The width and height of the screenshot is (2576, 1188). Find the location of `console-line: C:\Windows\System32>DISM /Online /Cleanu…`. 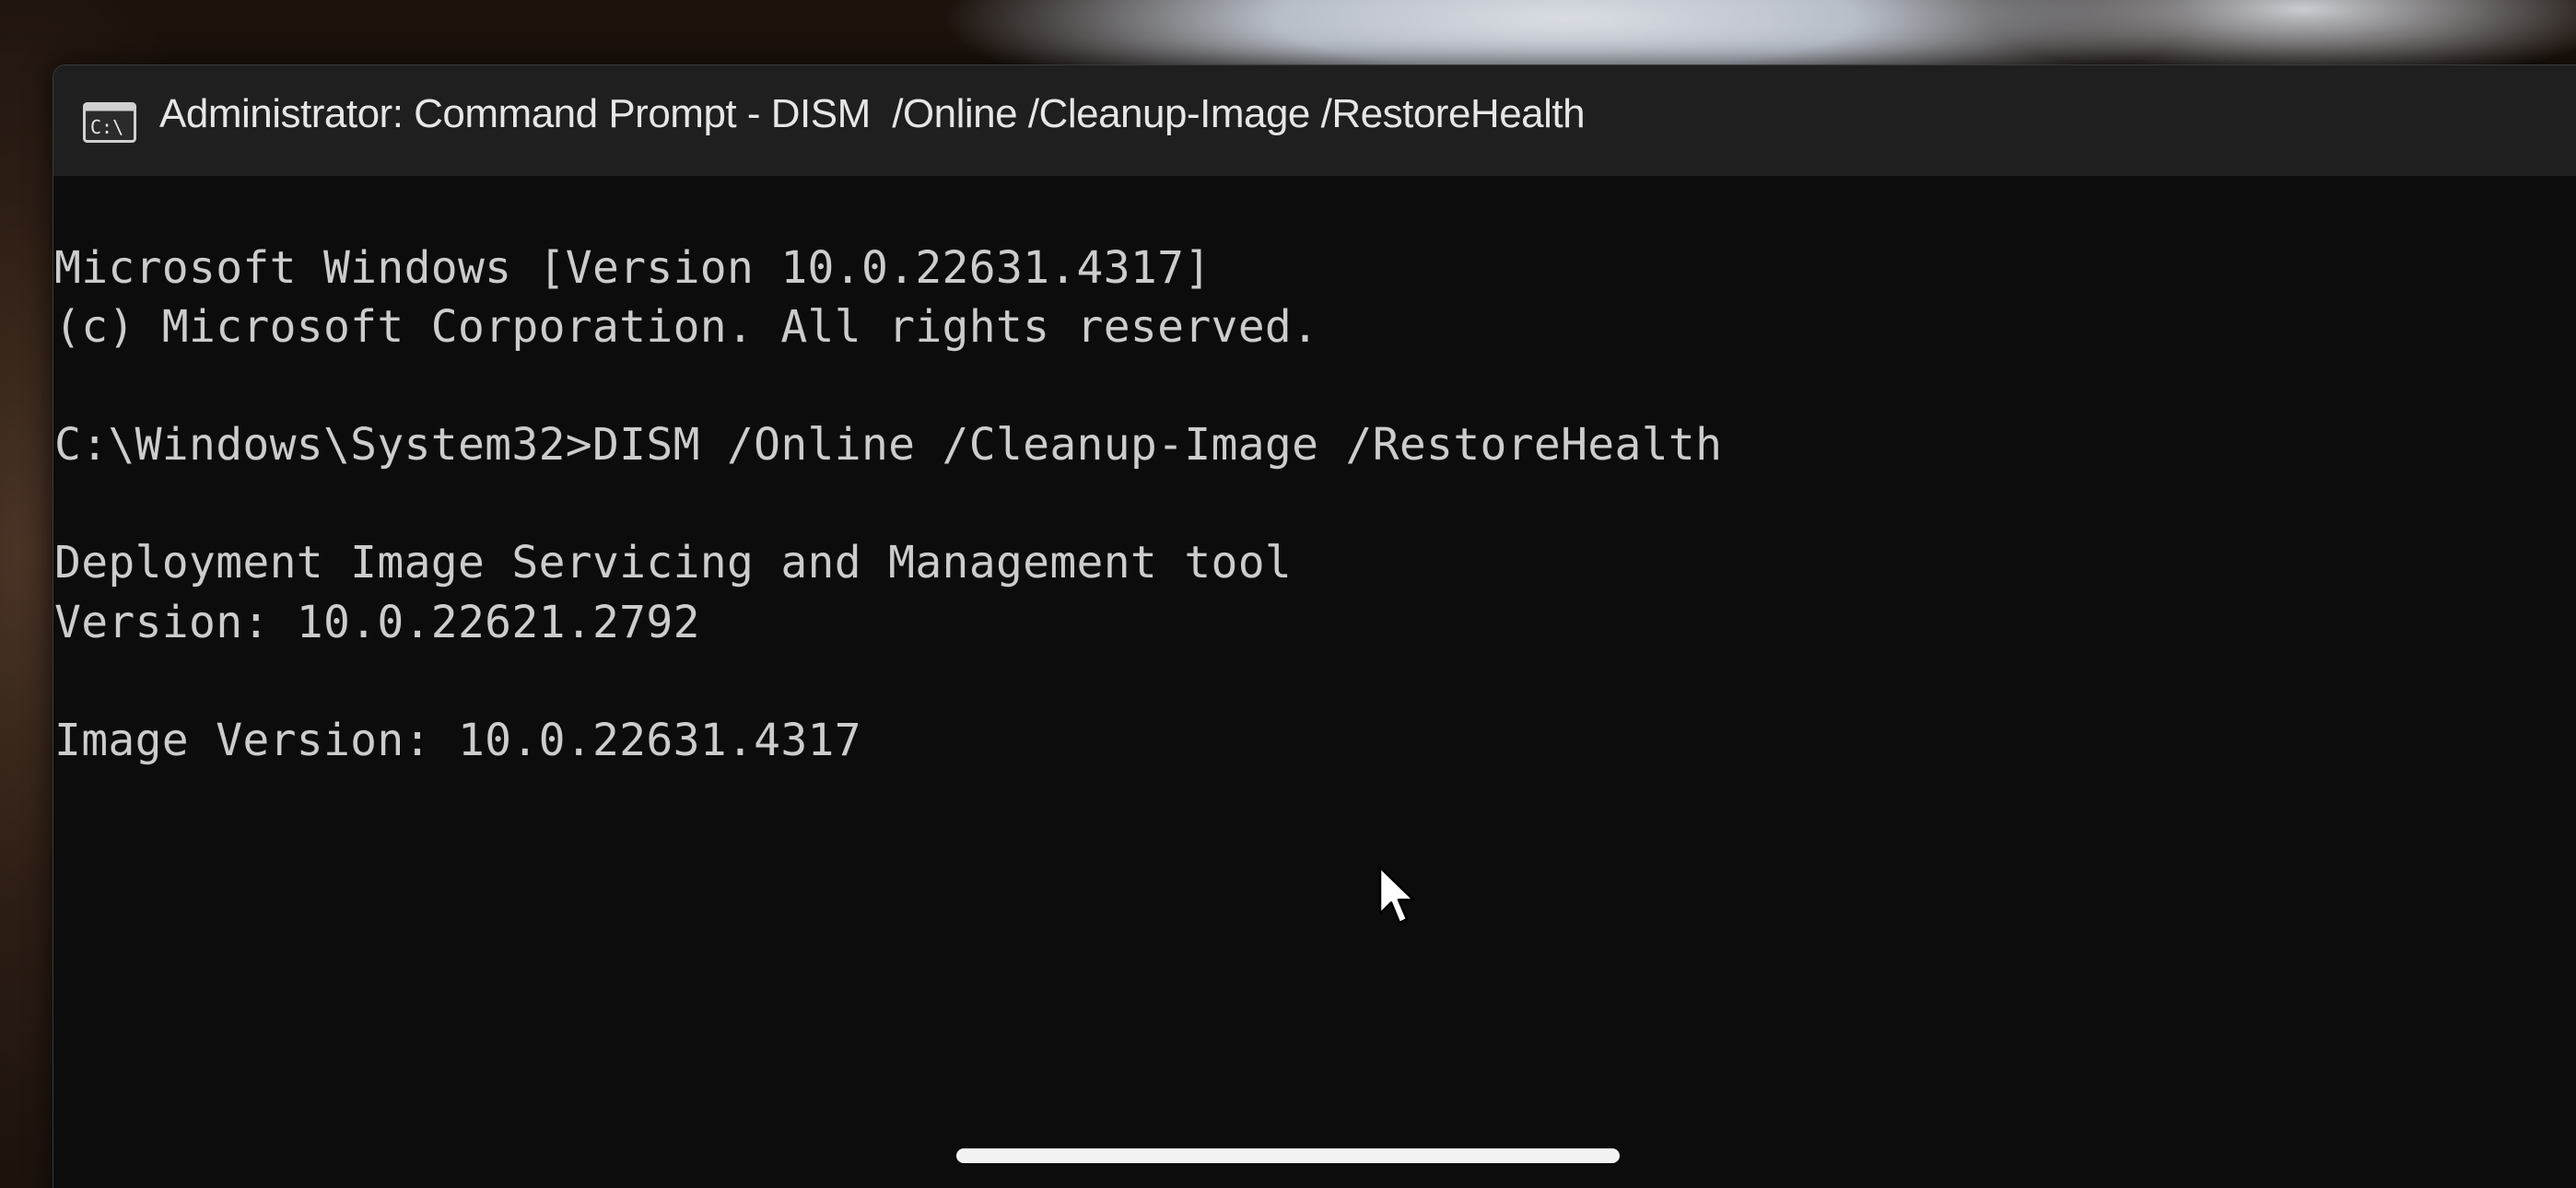

console-line: C:\Windows\System32>DISM /Online /Cleanu… is located at coordinates (888, 445).